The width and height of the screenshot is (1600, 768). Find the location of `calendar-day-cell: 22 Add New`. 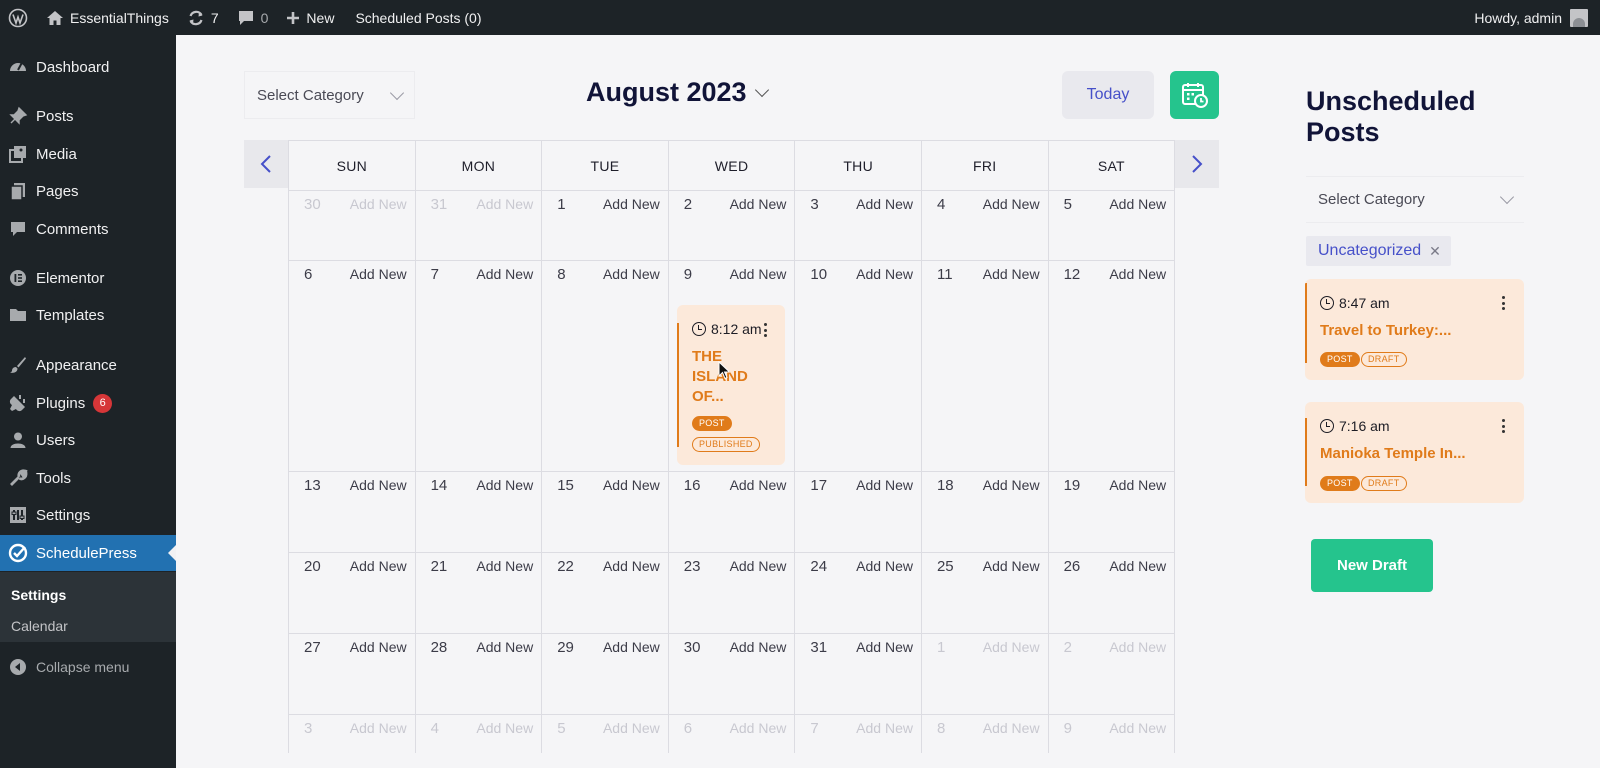

calendar-day-cell: 22 Add New is located at coordinates (605, 593).